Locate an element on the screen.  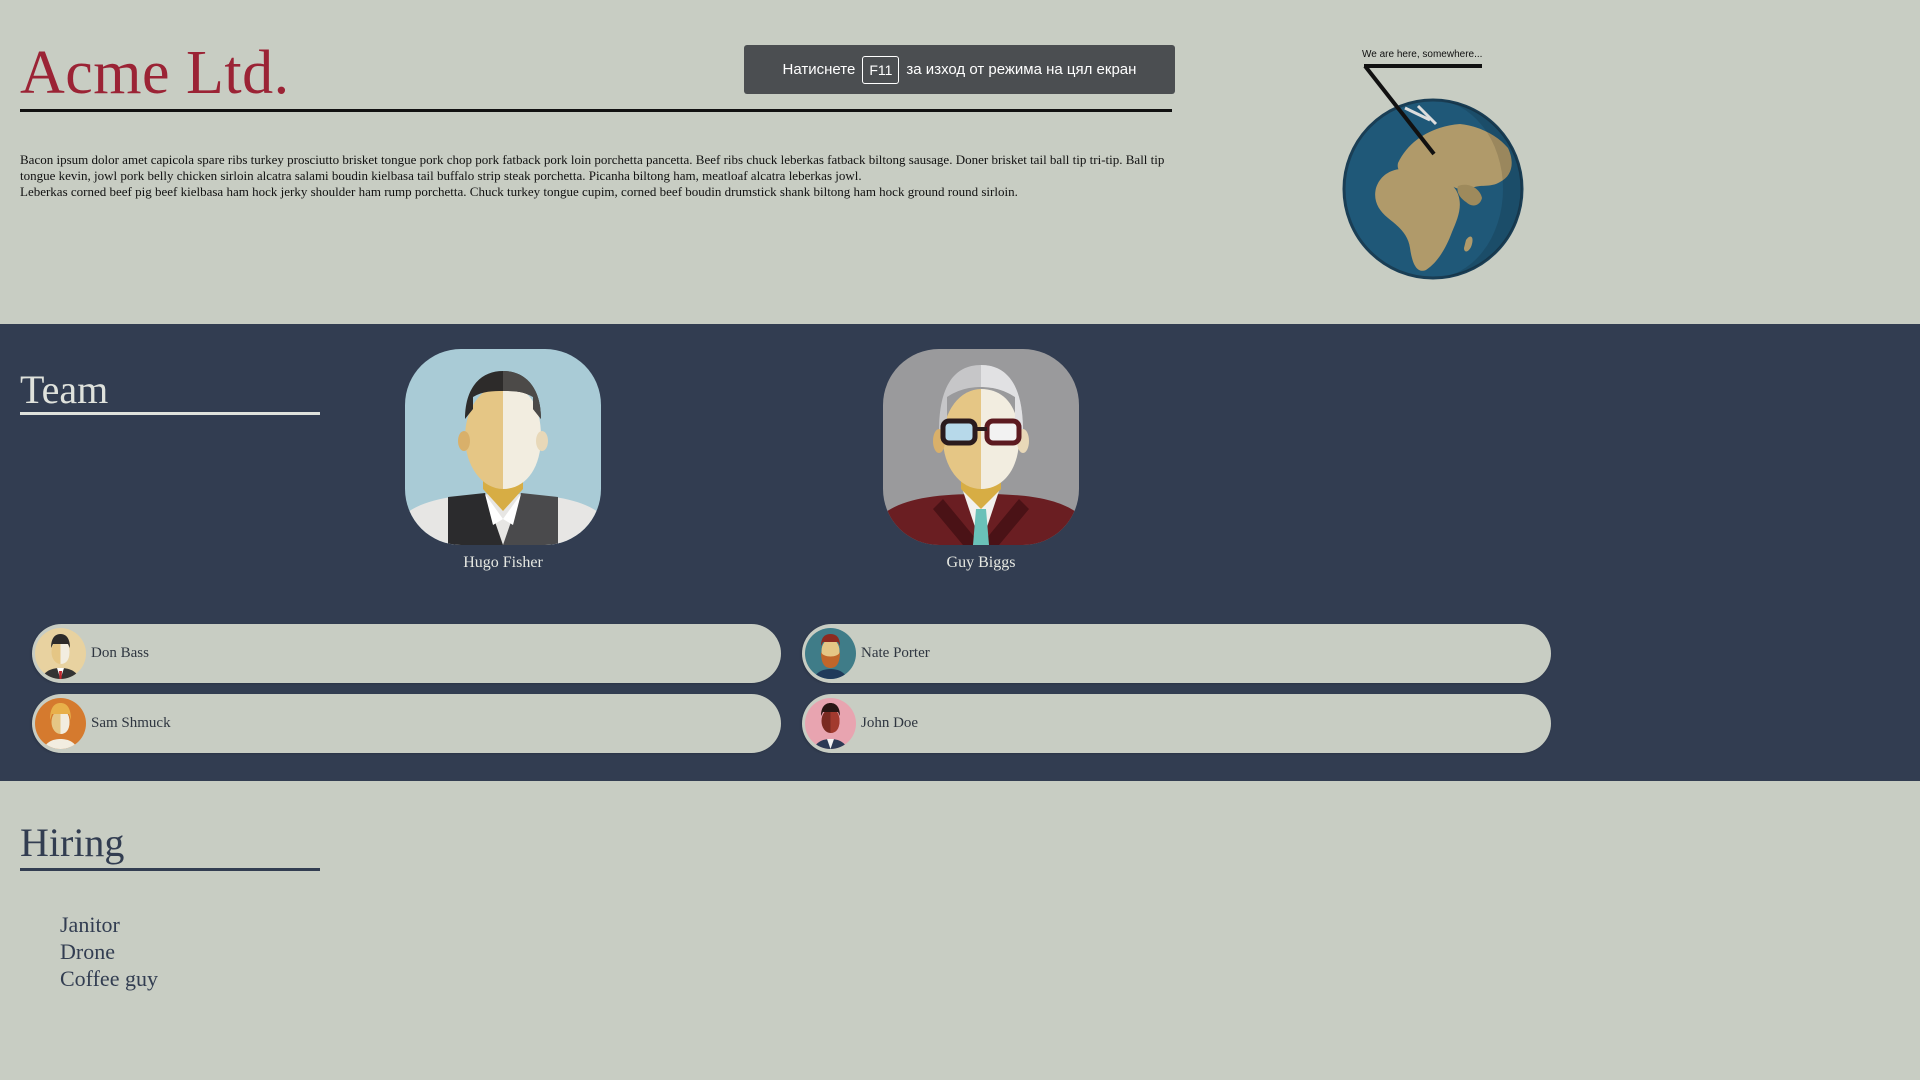
team-lead-card: Hugo Fisher is located at coordinates (503, 460).